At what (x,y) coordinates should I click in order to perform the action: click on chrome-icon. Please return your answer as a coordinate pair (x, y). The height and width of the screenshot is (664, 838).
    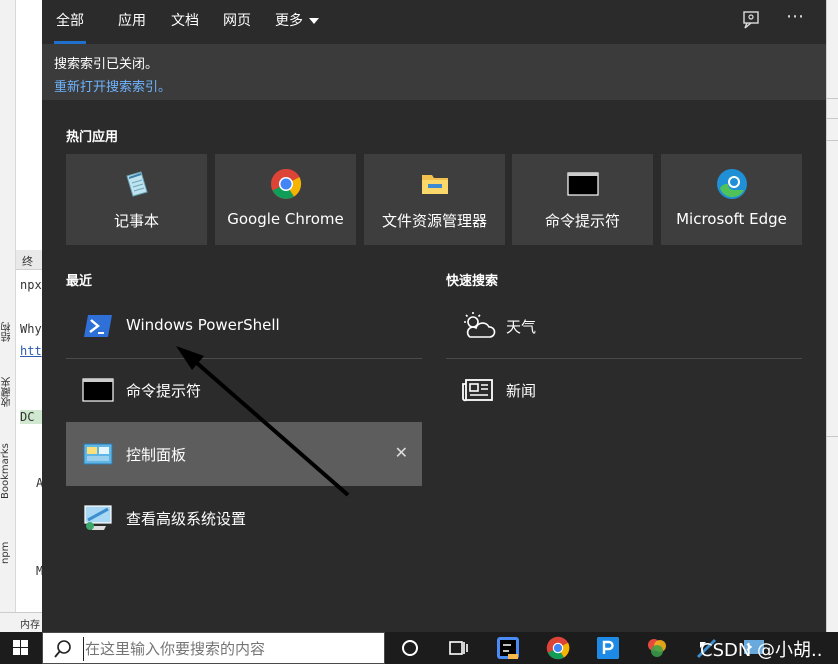
    Looking at the image, I should click on (558, 648).